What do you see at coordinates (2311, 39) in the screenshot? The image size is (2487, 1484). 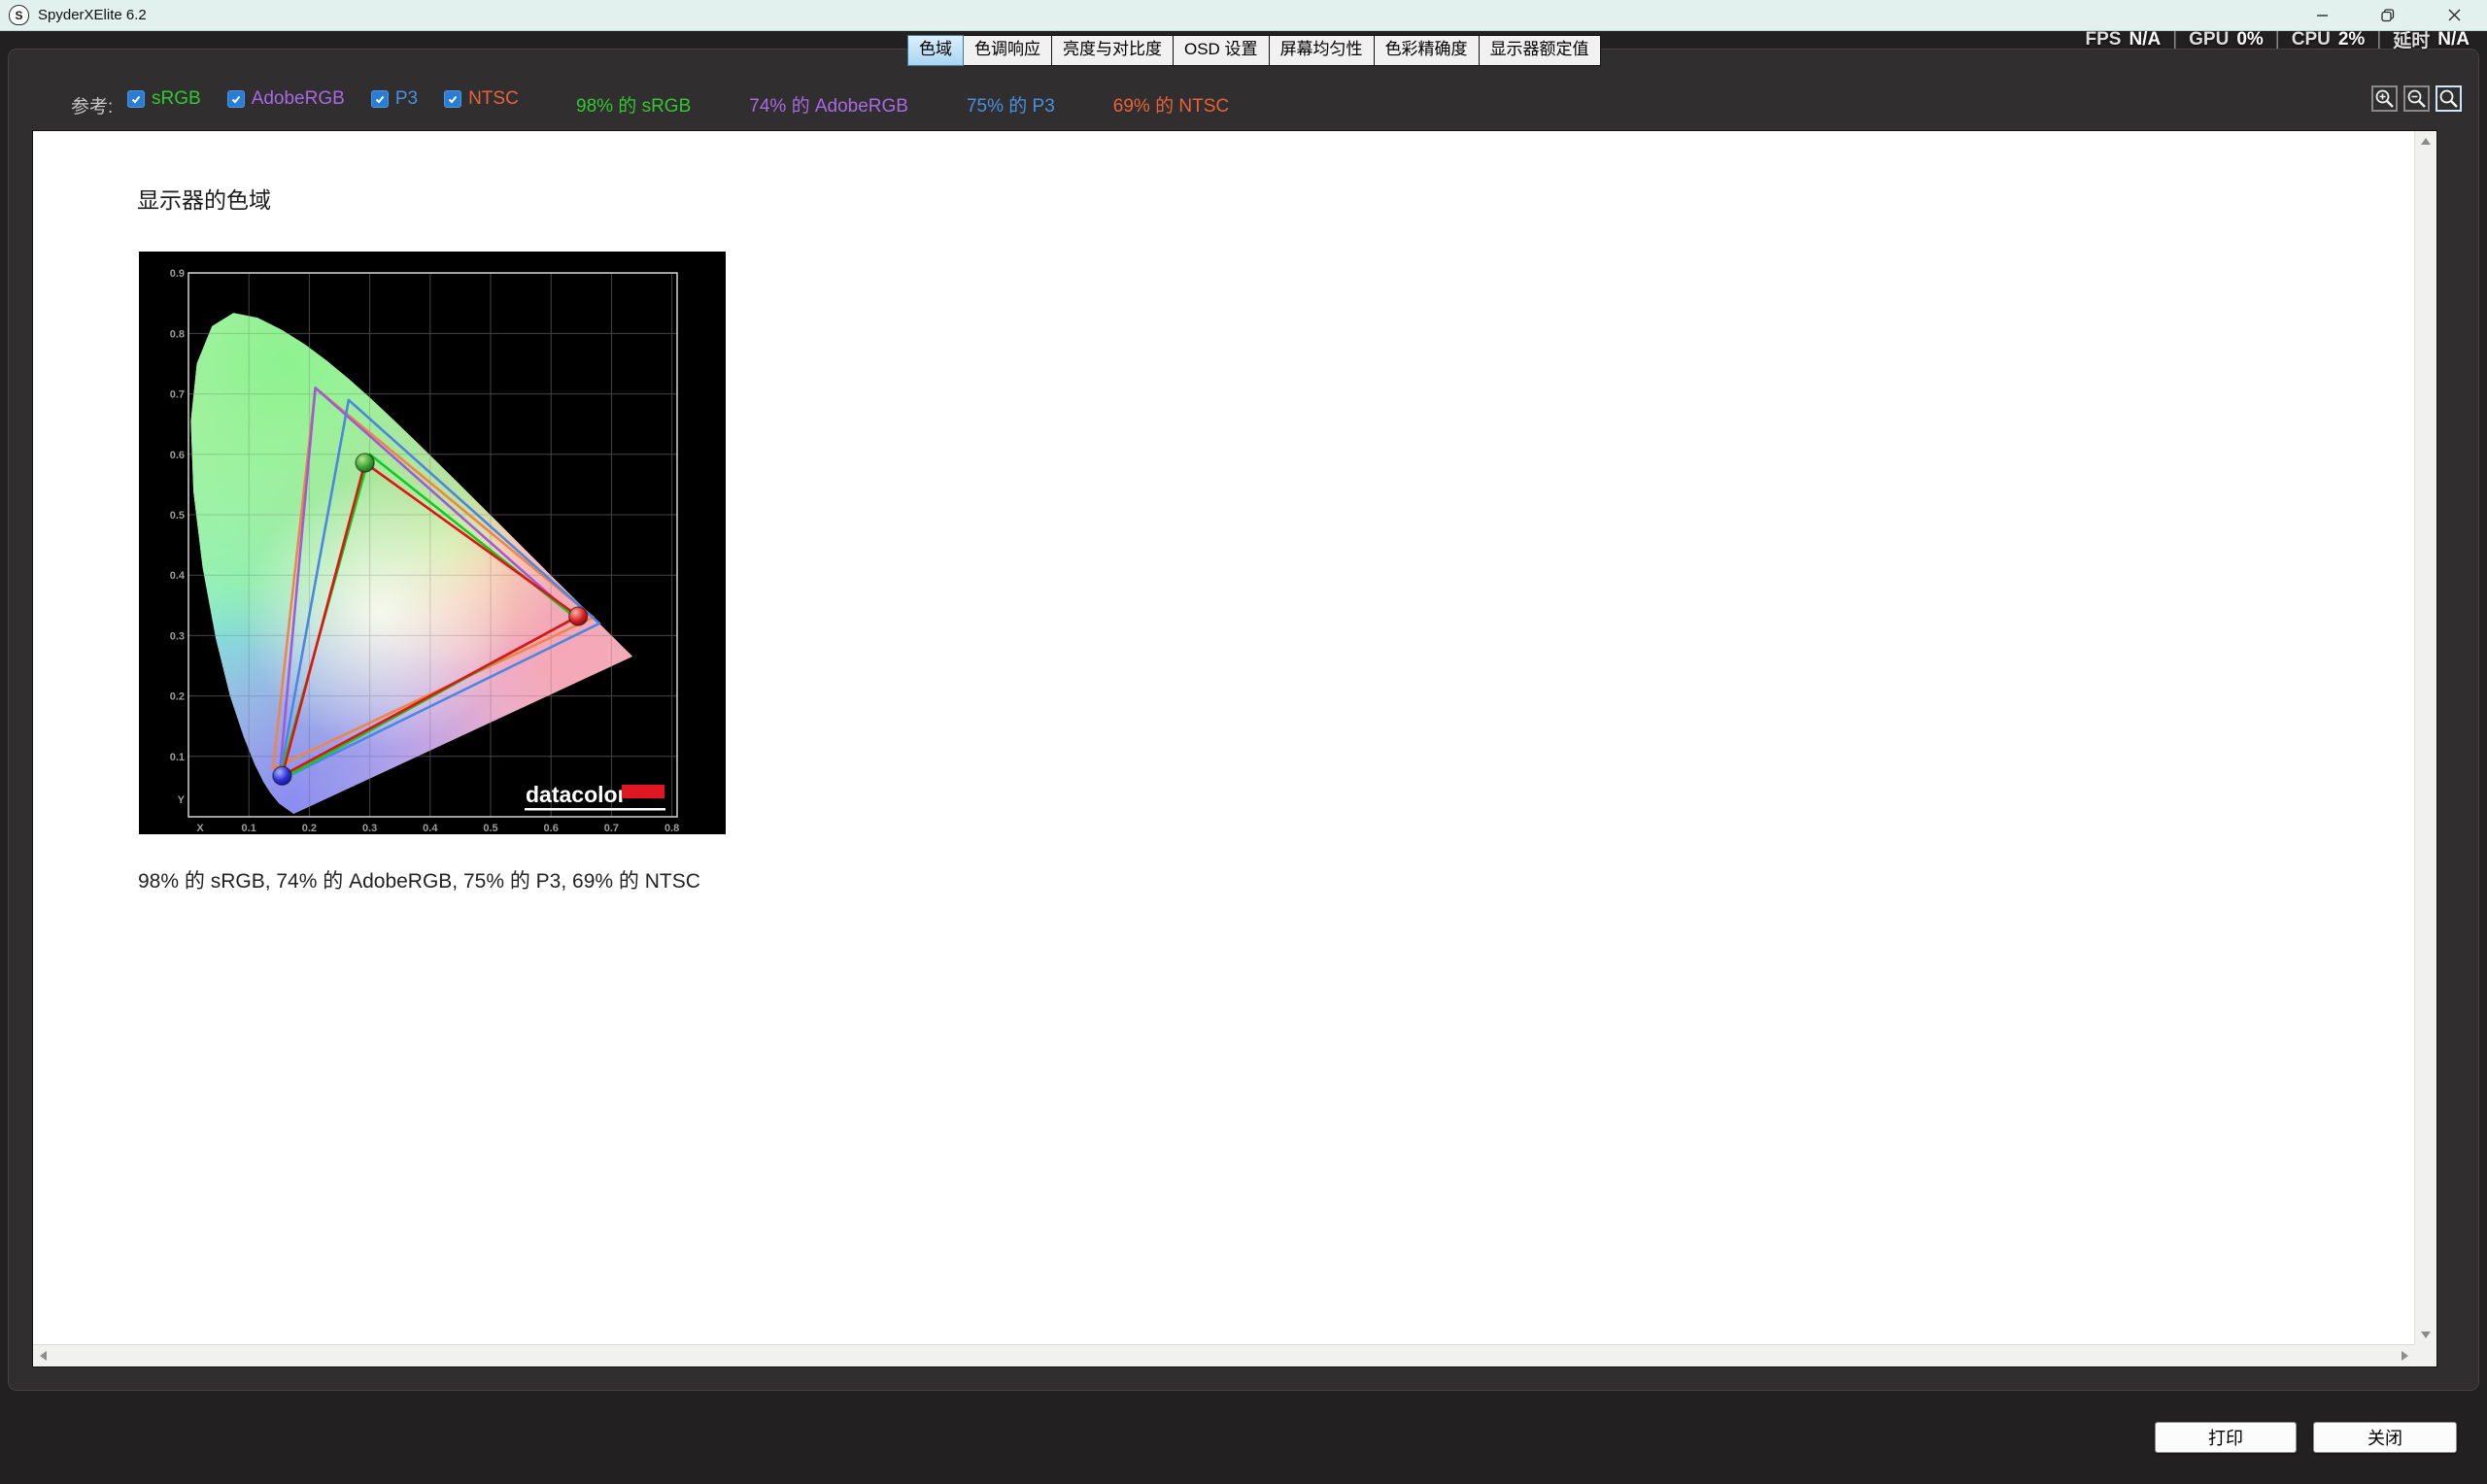 I see `perf-label: CPU` at bounding box center [2311, 39].